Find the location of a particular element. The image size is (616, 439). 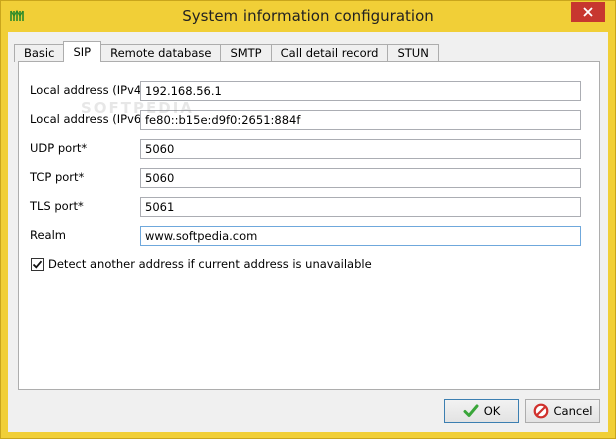

tab-smtp: SMTP is located at coordinates (246, 53).